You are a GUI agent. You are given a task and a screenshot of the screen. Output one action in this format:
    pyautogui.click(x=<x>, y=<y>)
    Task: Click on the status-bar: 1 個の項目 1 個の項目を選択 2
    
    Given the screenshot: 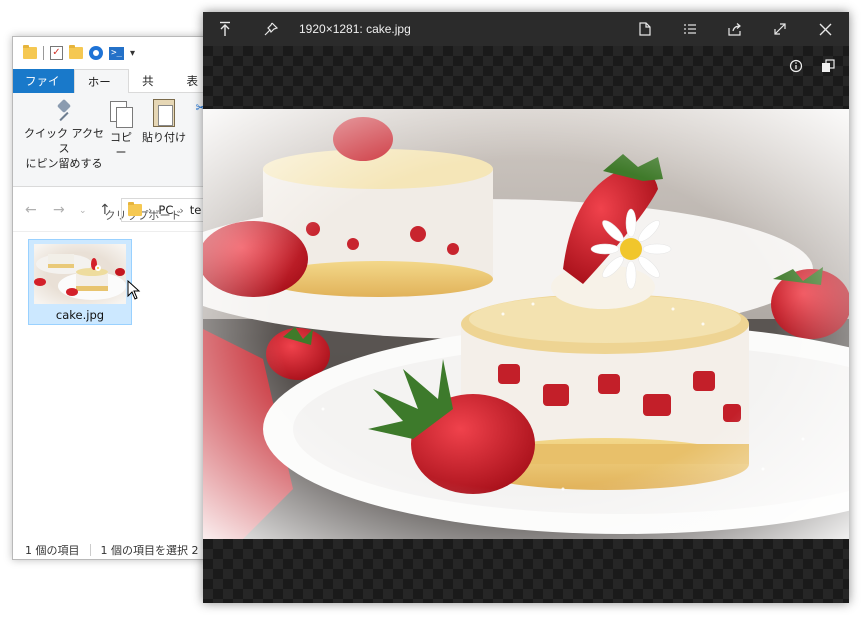 What is the action you would take?
    pyautogui.click(x=112, y=549)
    